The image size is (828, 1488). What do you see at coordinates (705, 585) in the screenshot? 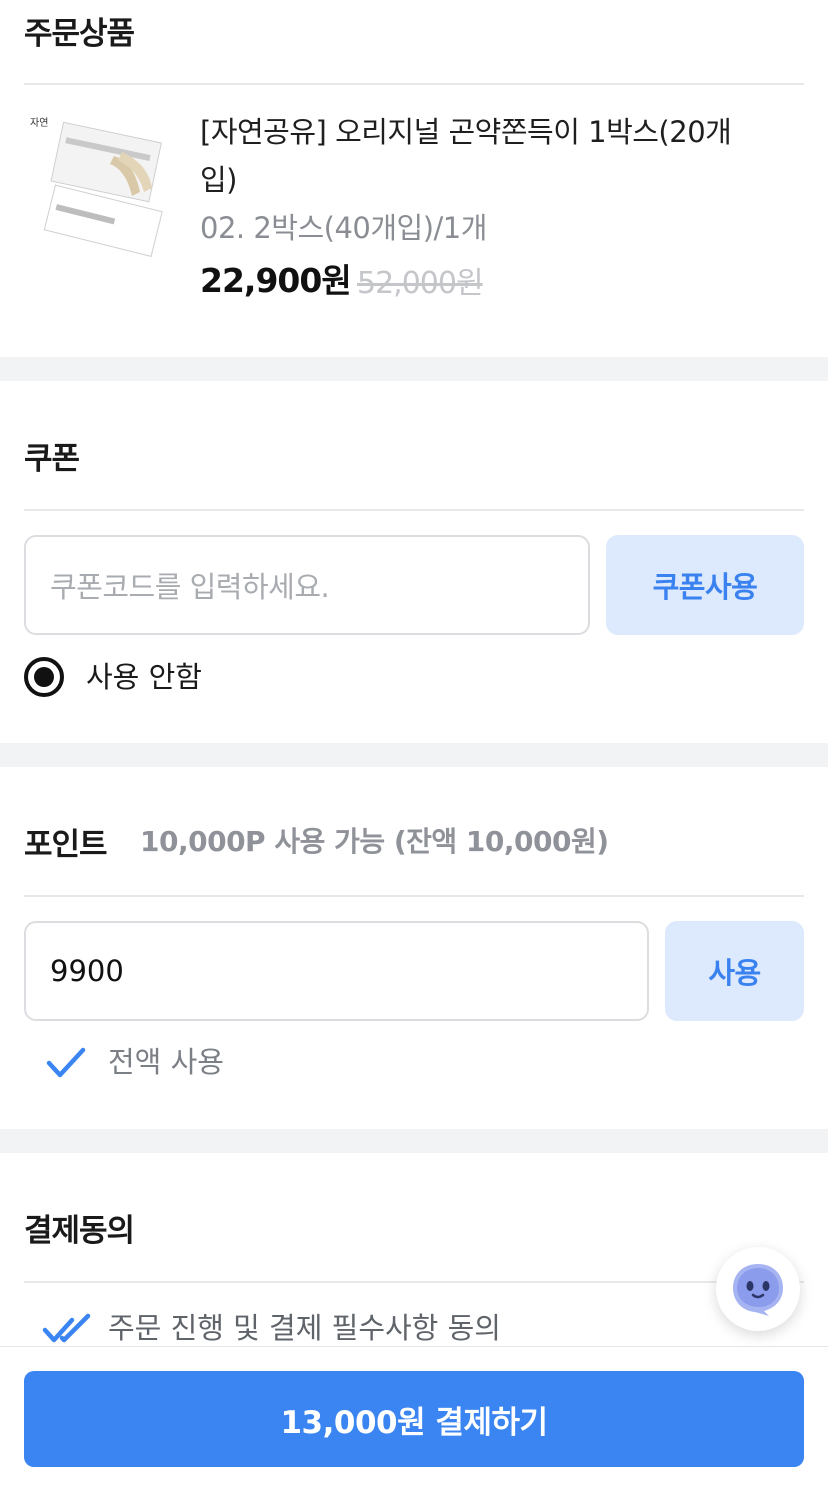
I see `coupon-apply-button: 쿠폰사용` at bounding box center [705, 585].